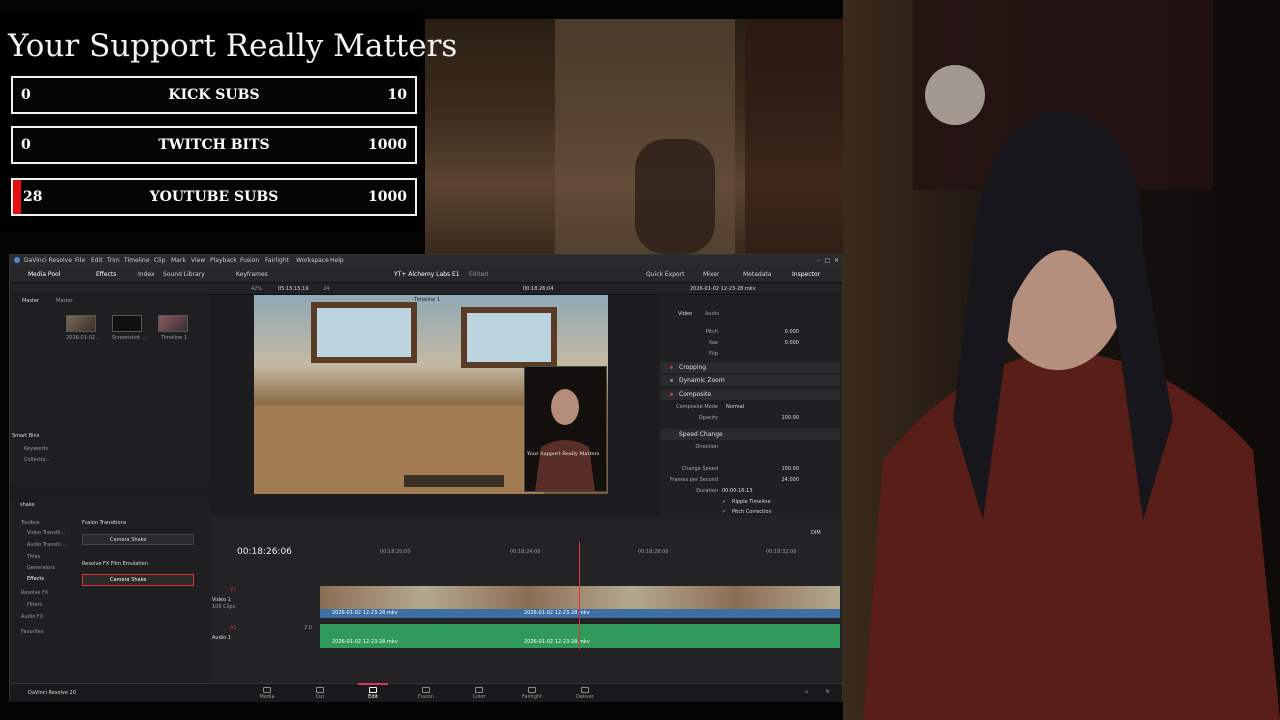 Image resolution: width=1280 pixels, height=720 pixels. I want to click on page-deliver: Deliver, so click(585, 693).